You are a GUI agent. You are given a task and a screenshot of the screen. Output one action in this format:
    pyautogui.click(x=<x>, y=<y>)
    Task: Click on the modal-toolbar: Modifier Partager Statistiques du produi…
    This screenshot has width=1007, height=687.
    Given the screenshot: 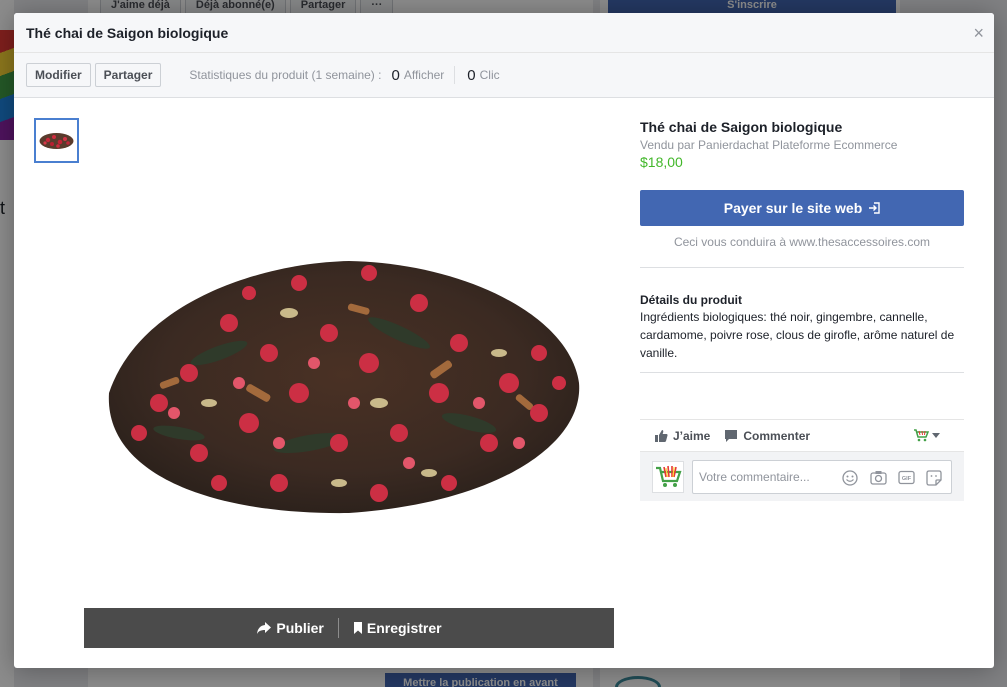 What is the action you would take?
    pyautogui.click(x=504, y=75)
    